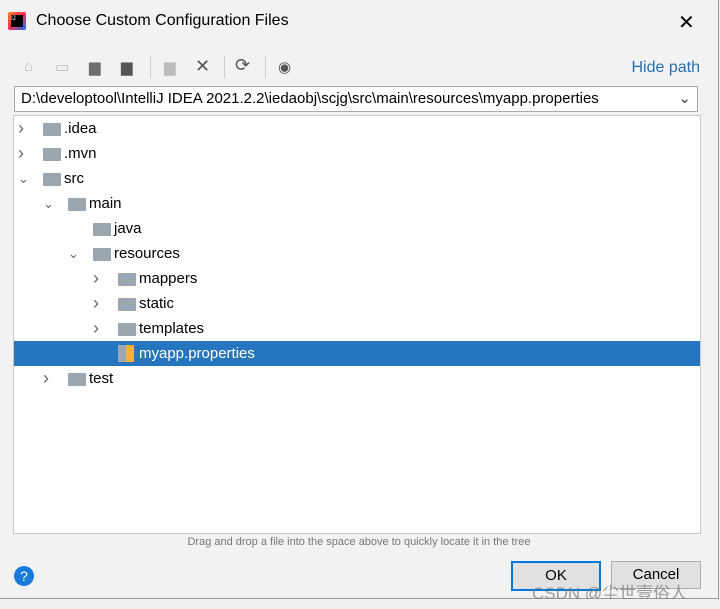  Describe the element at coordinates (101, 378) in the screenshot. I see `tree-node-label: test` at that location.